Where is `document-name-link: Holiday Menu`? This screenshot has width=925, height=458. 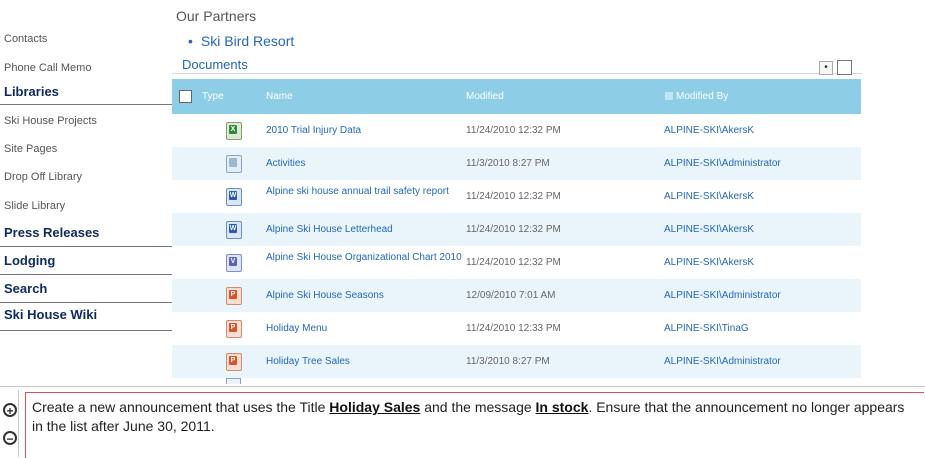 document-name-link: Holiday Menu is located at coordinates (296, 328).